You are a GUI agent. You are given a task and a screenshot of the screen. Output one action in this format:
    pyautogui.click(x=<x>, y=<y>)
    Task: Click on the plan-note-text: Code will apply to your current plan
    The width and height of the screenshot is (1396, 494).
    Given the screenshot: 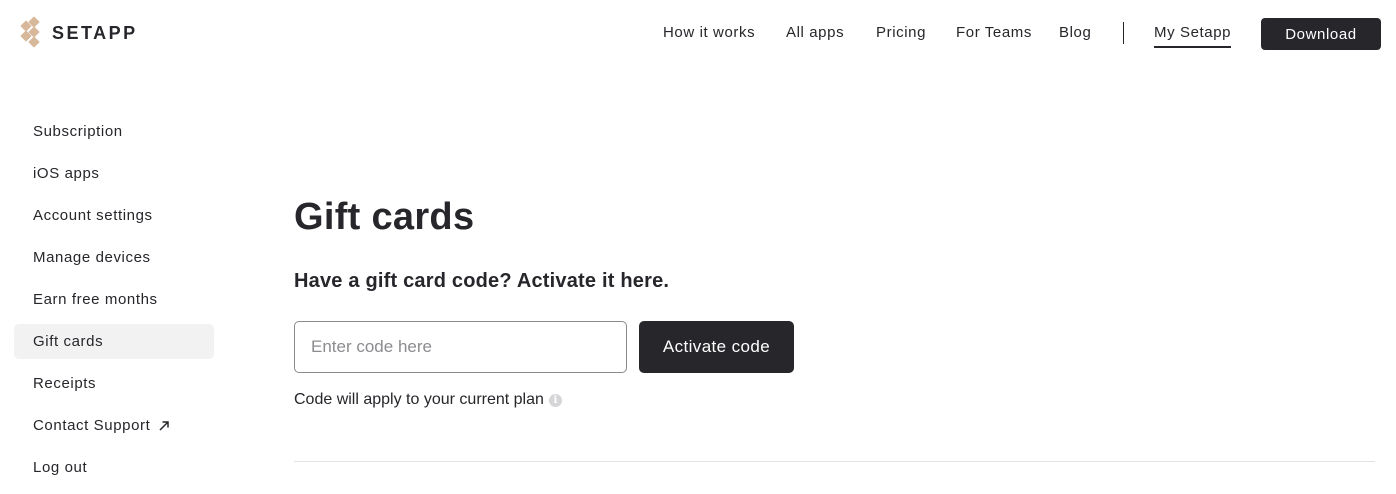 What is the action you would take?
    pyautogui.click(x=419, y=399)
    